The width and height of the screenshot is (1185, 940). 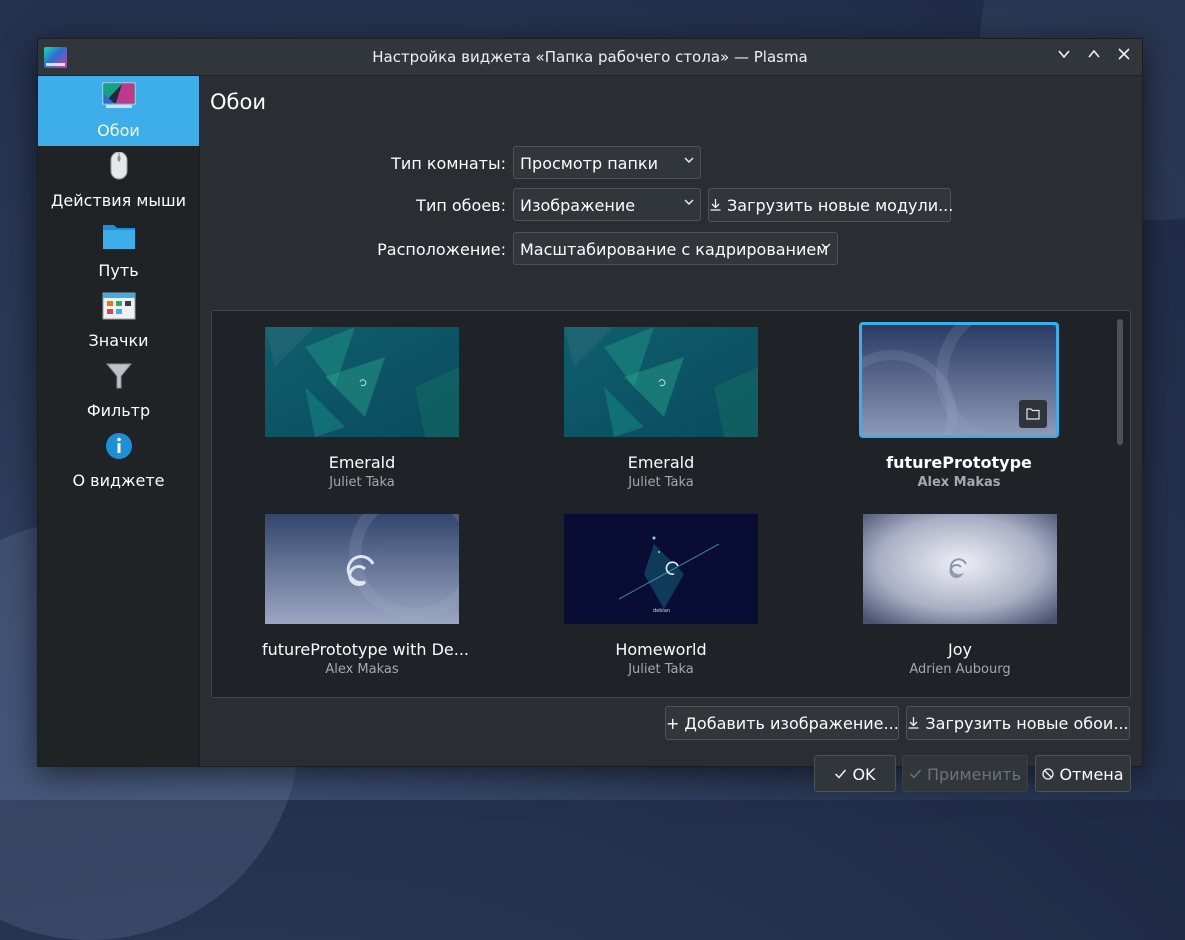 I want to click on wallpaper-type-label: Тип обоев:, so click(x=461, y=205).